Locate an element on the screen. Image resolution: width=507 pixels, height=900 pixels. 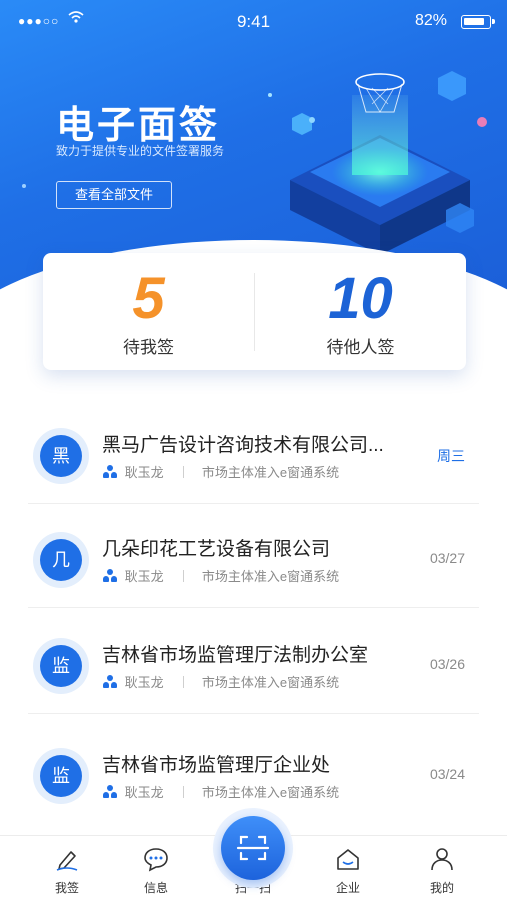
hero-title: 电子面签 is located at coordinates (138, 126).